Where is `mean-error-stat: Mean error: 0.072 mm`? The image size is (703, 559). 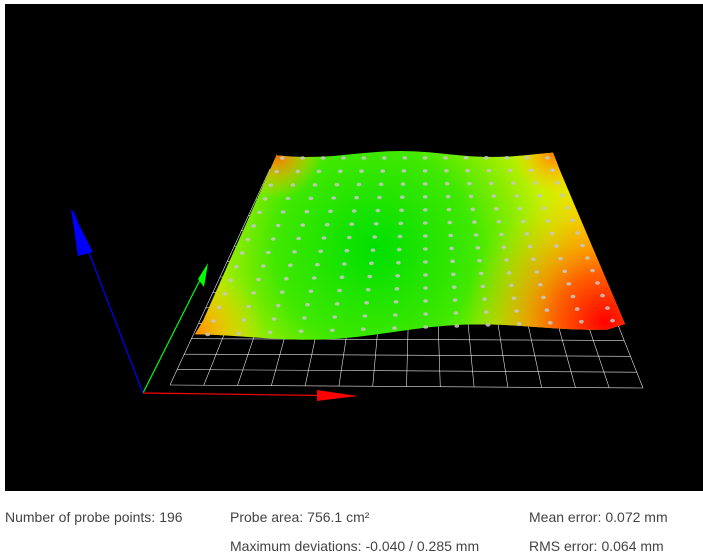 mean-error-stat: Mean error: 0.072 mm is located at coordinates (598, 517).